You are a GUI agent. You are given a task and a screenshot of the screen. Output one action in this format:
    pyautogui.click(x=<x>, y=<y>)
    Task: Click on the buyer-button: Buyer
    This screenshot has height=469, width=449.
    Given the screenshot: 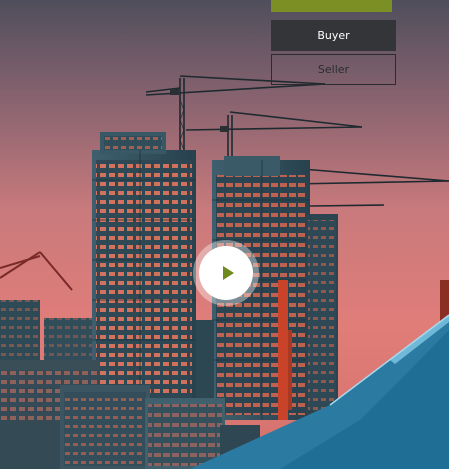 What is the action you would take?
    pyautogui.click(x=333, y=35)
    